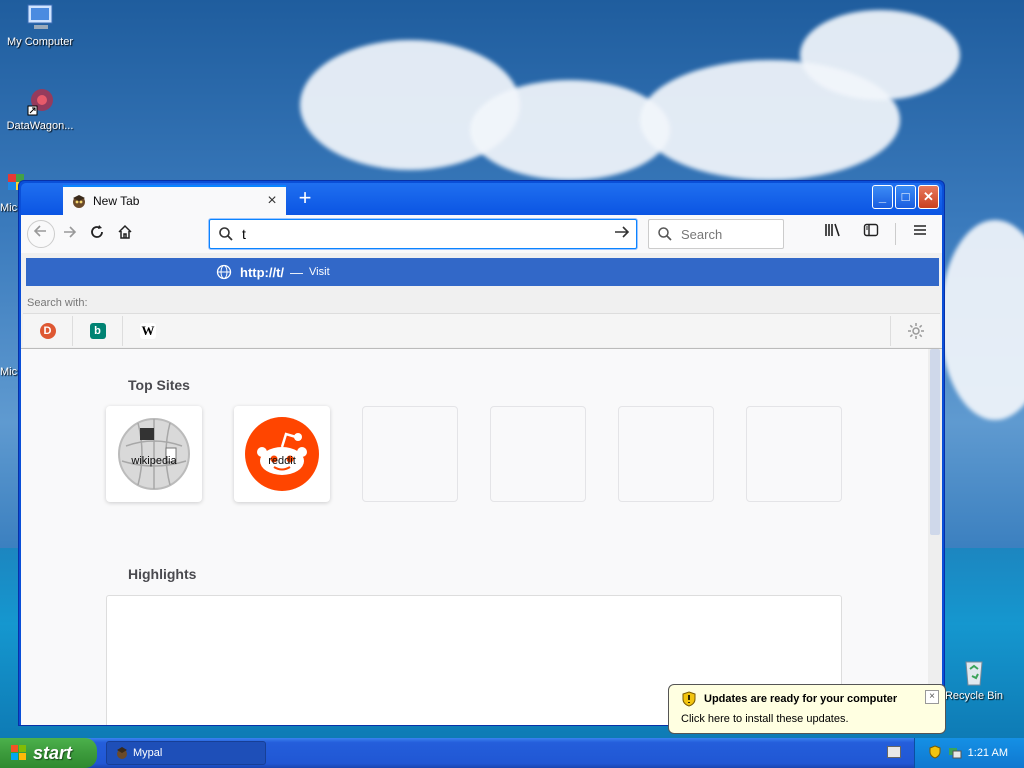 Image resolution: width=1024 pixels, height=768 pixels. I want to click on back-button, so click(41, 234).